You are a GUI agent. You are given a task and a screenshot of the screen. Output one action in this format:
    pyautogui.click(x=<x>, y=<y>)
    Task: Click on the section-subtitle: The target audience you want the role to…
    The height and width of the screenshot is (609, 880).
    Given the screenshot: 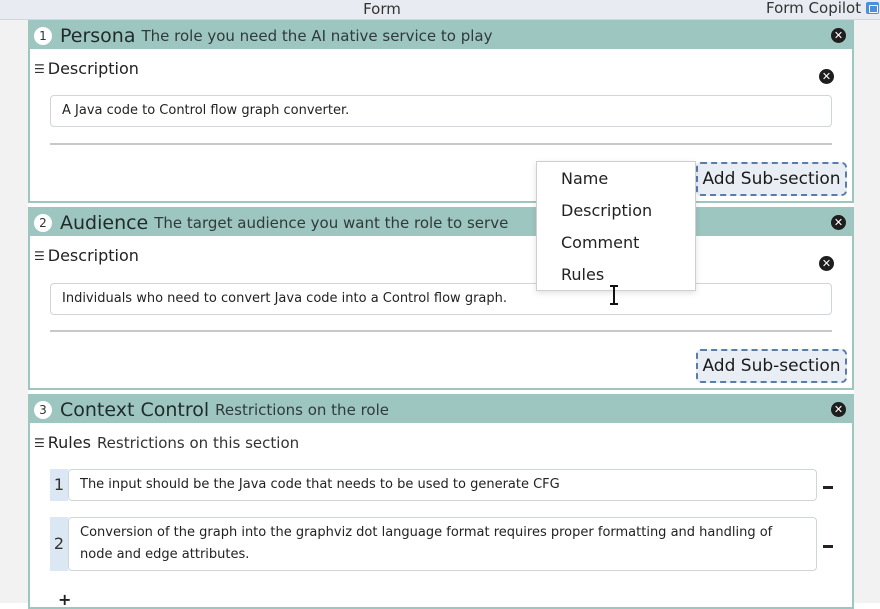 What is the action you would take?
    pyautogui.click(x=331, y=222)
    